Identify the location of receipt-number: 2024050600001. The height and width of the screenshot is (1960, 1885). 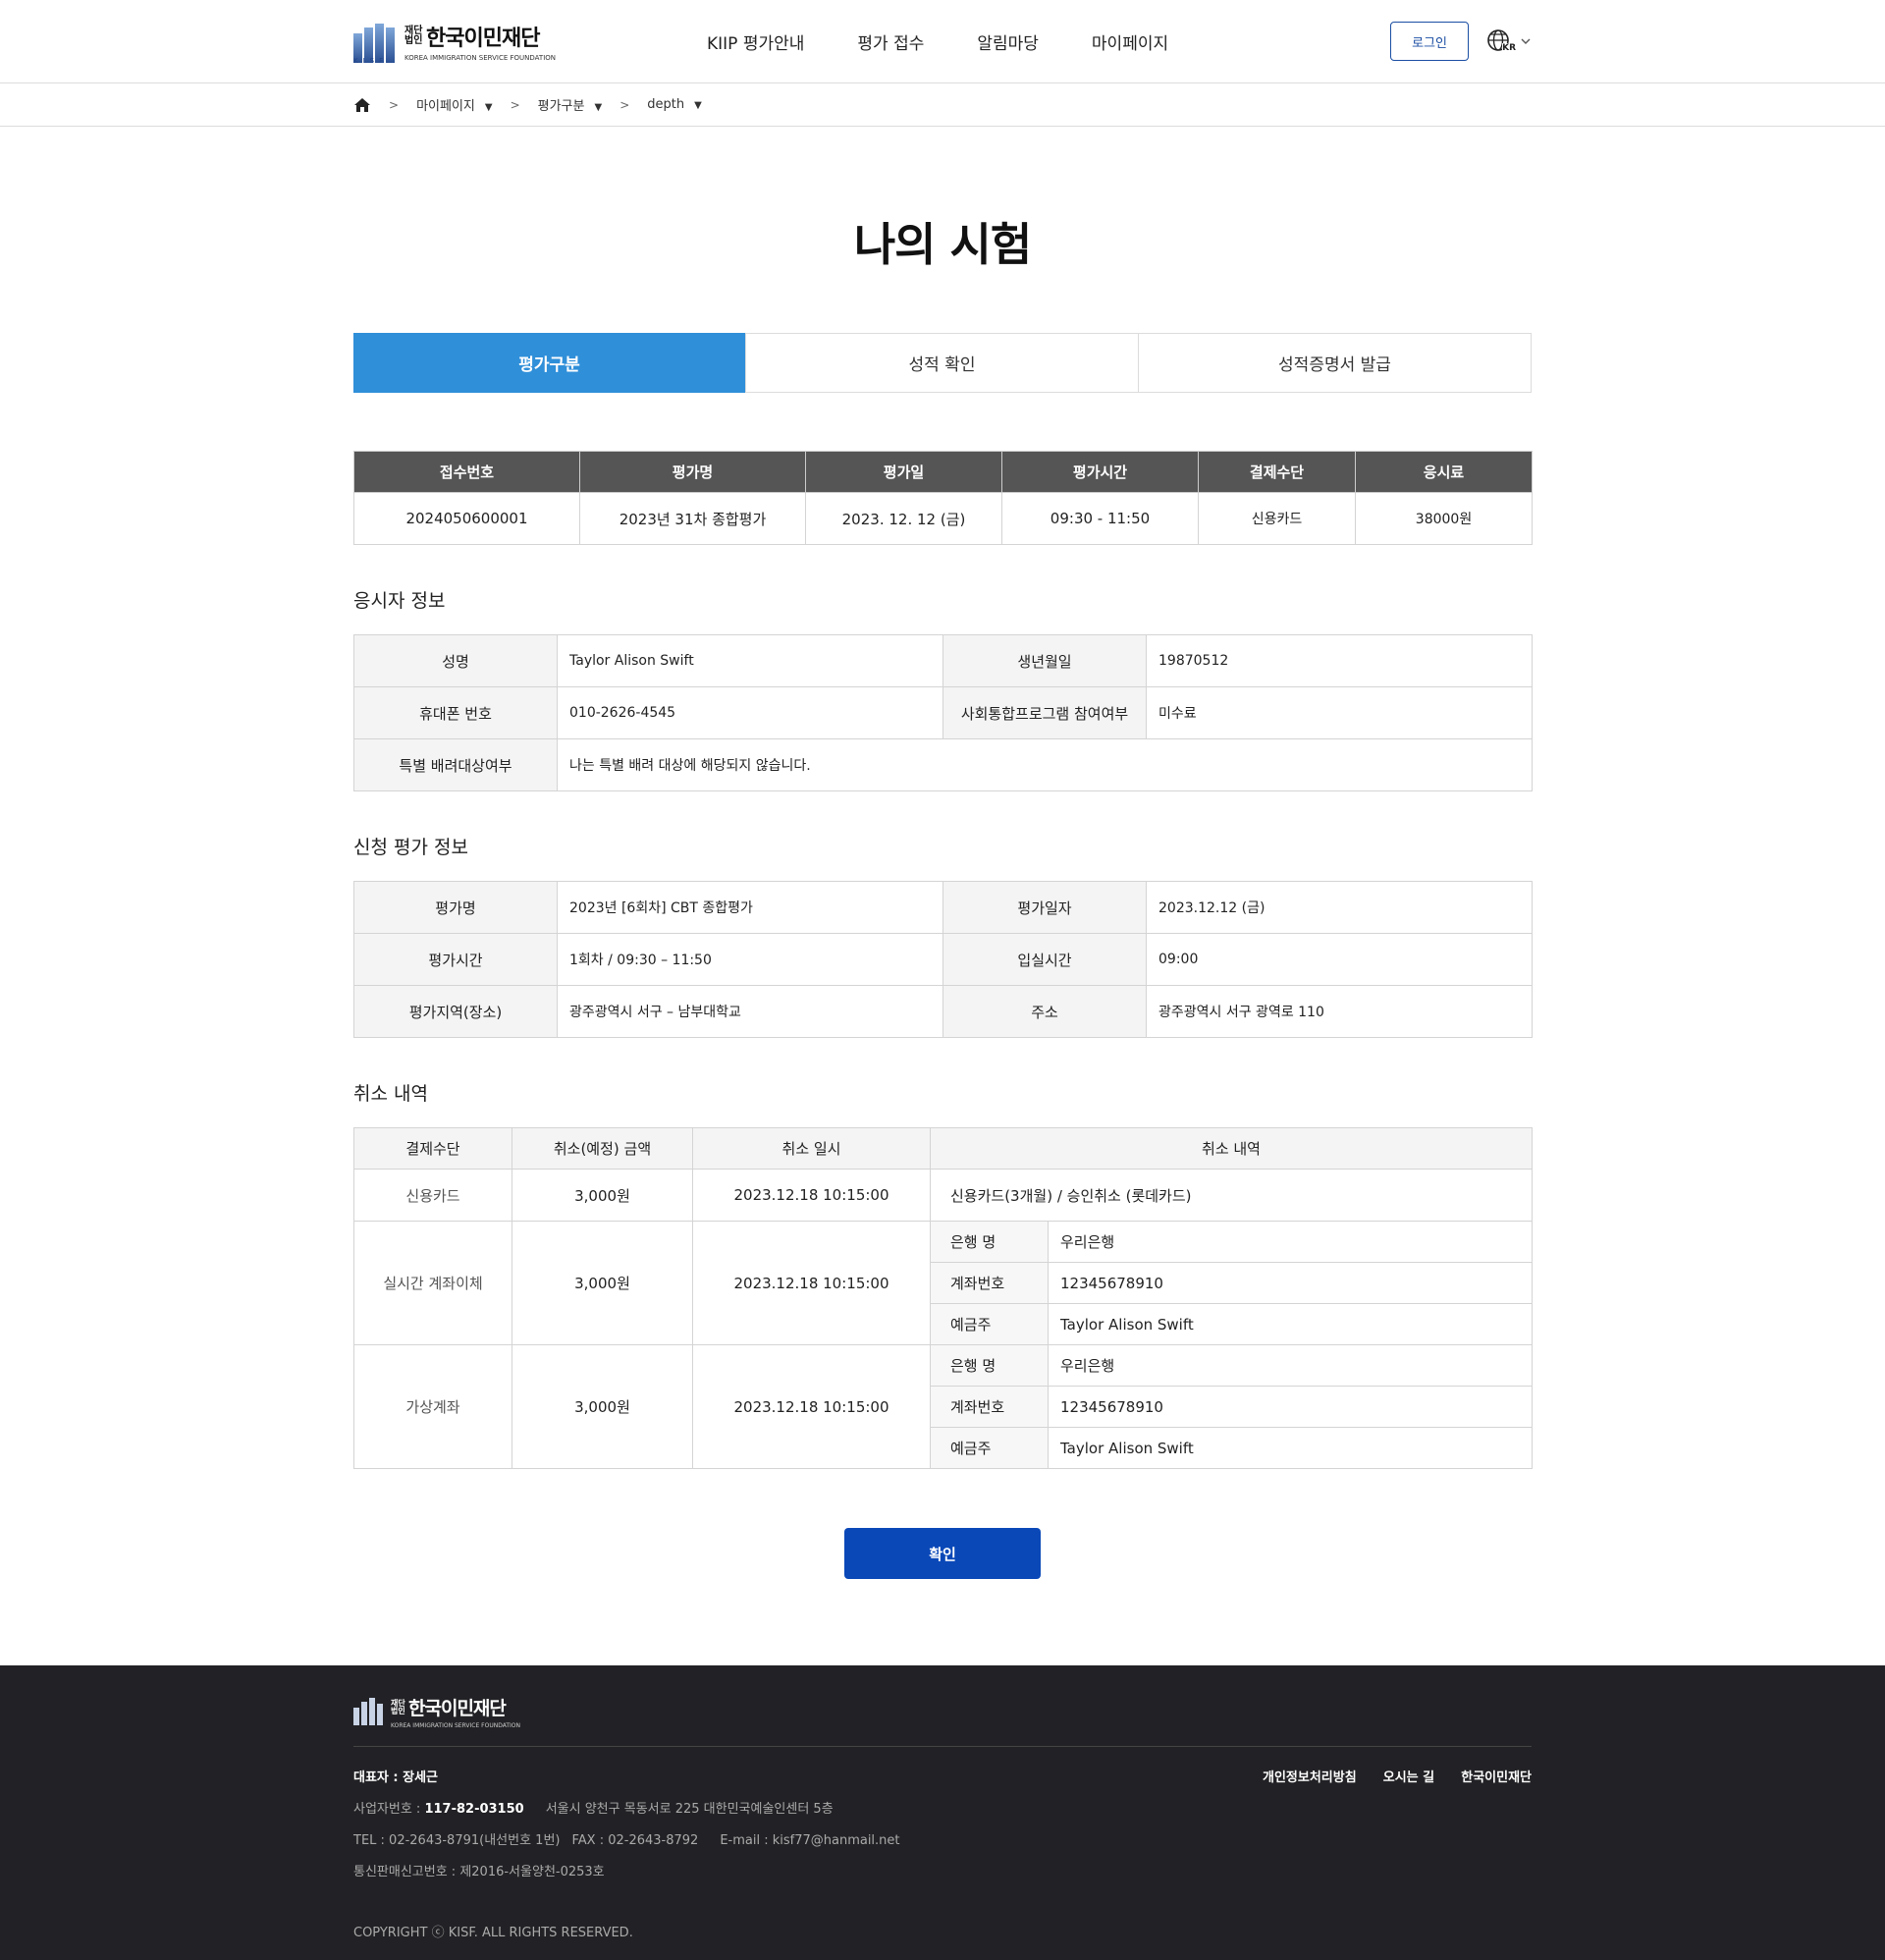
(466, 518).